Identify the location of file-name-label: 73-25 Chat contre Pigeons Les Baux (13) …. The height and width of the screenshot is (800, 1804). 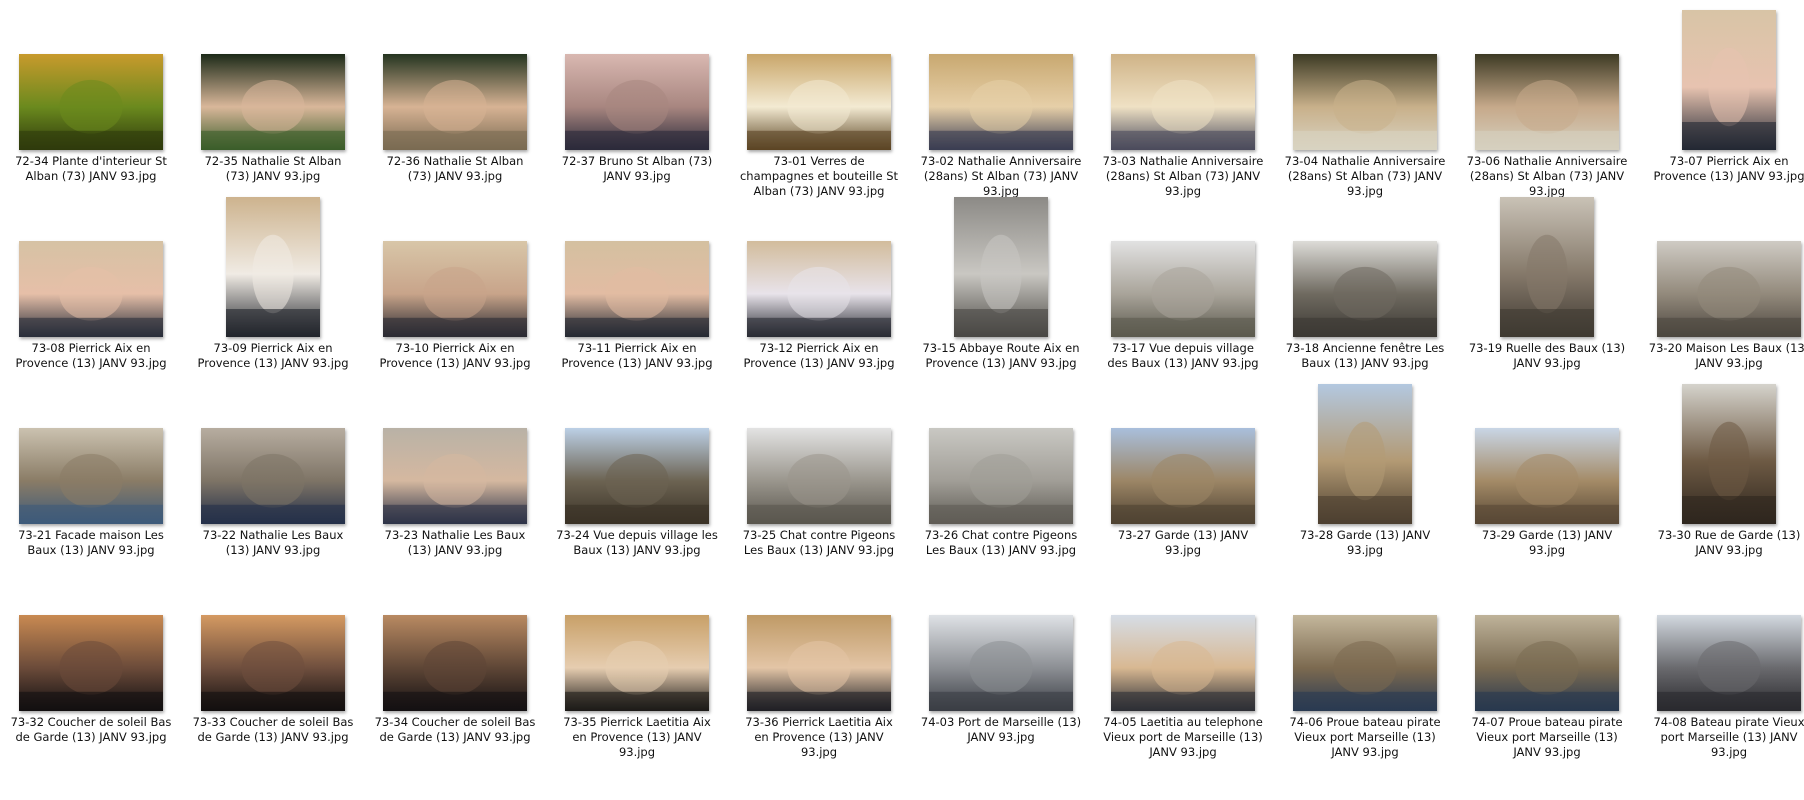
(819, 542).